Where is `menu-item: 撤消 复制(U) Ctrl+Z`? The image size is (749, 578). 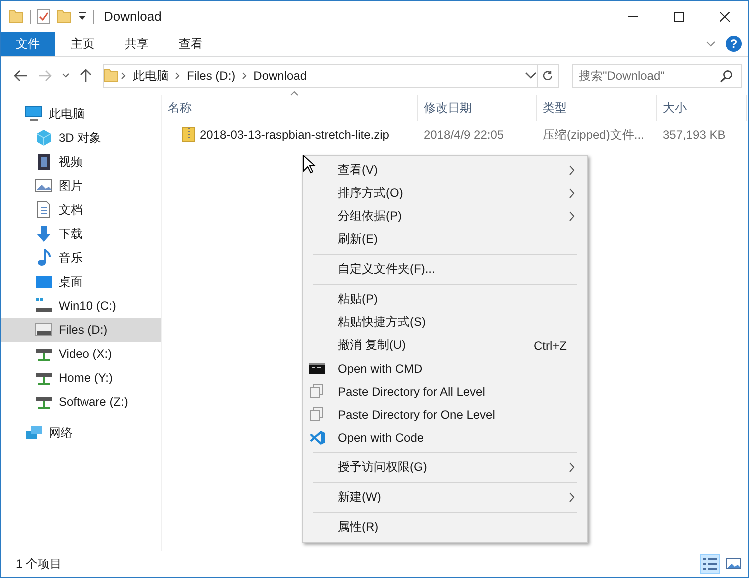 menu-item: 撤消 复制(U) Ctrl+Z is located at coordinates (445, 345).